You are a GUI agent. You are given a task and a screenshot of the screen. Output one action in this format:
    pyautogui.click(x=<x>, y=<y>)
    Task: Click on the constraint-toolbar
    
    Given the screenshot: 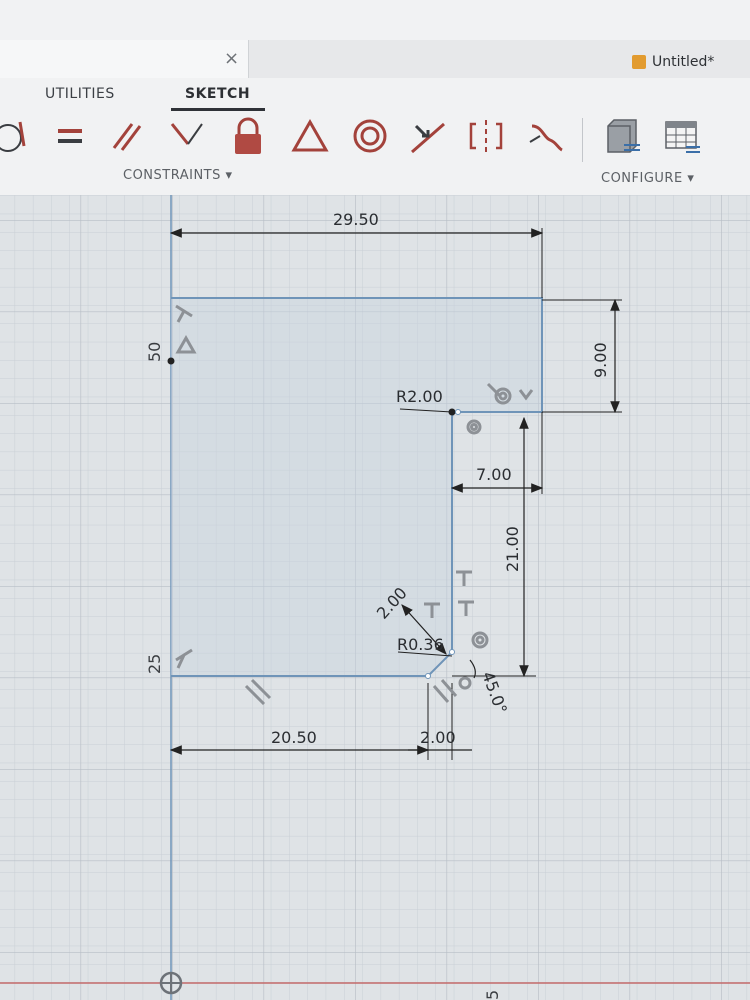 What is the action you would take?
    pyautogui.click(x=375, y=140)
    